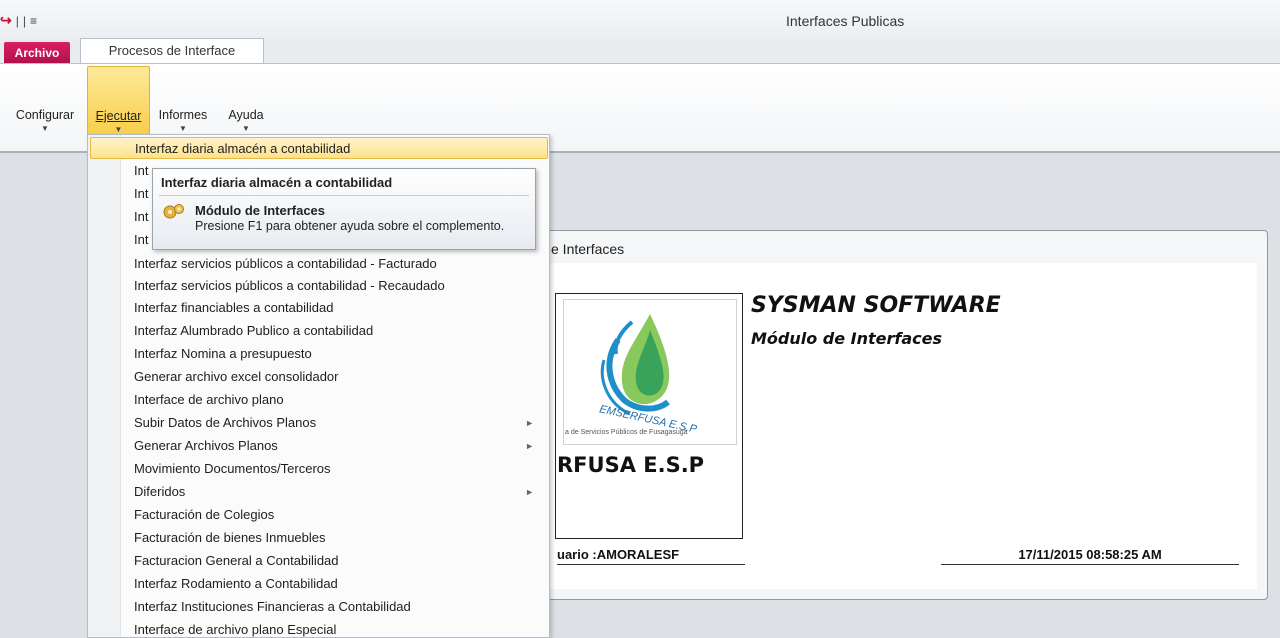 Image resolution: width=1280 pixels, height=638 pixels. I want to click on menu-item: Diferidos ►, so click(319, 492).